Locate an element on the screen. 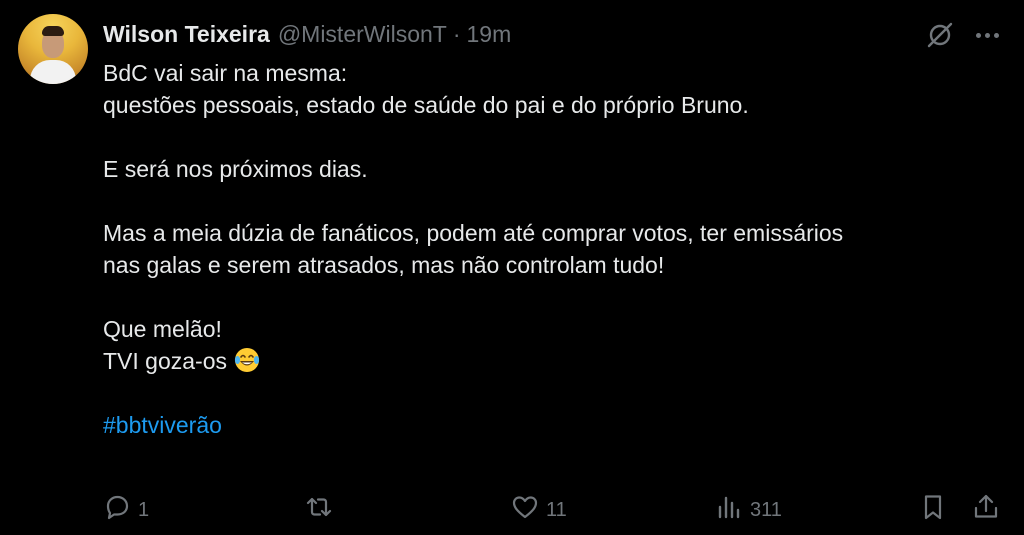  views-count: 311 is located at coordinates (766, 509).